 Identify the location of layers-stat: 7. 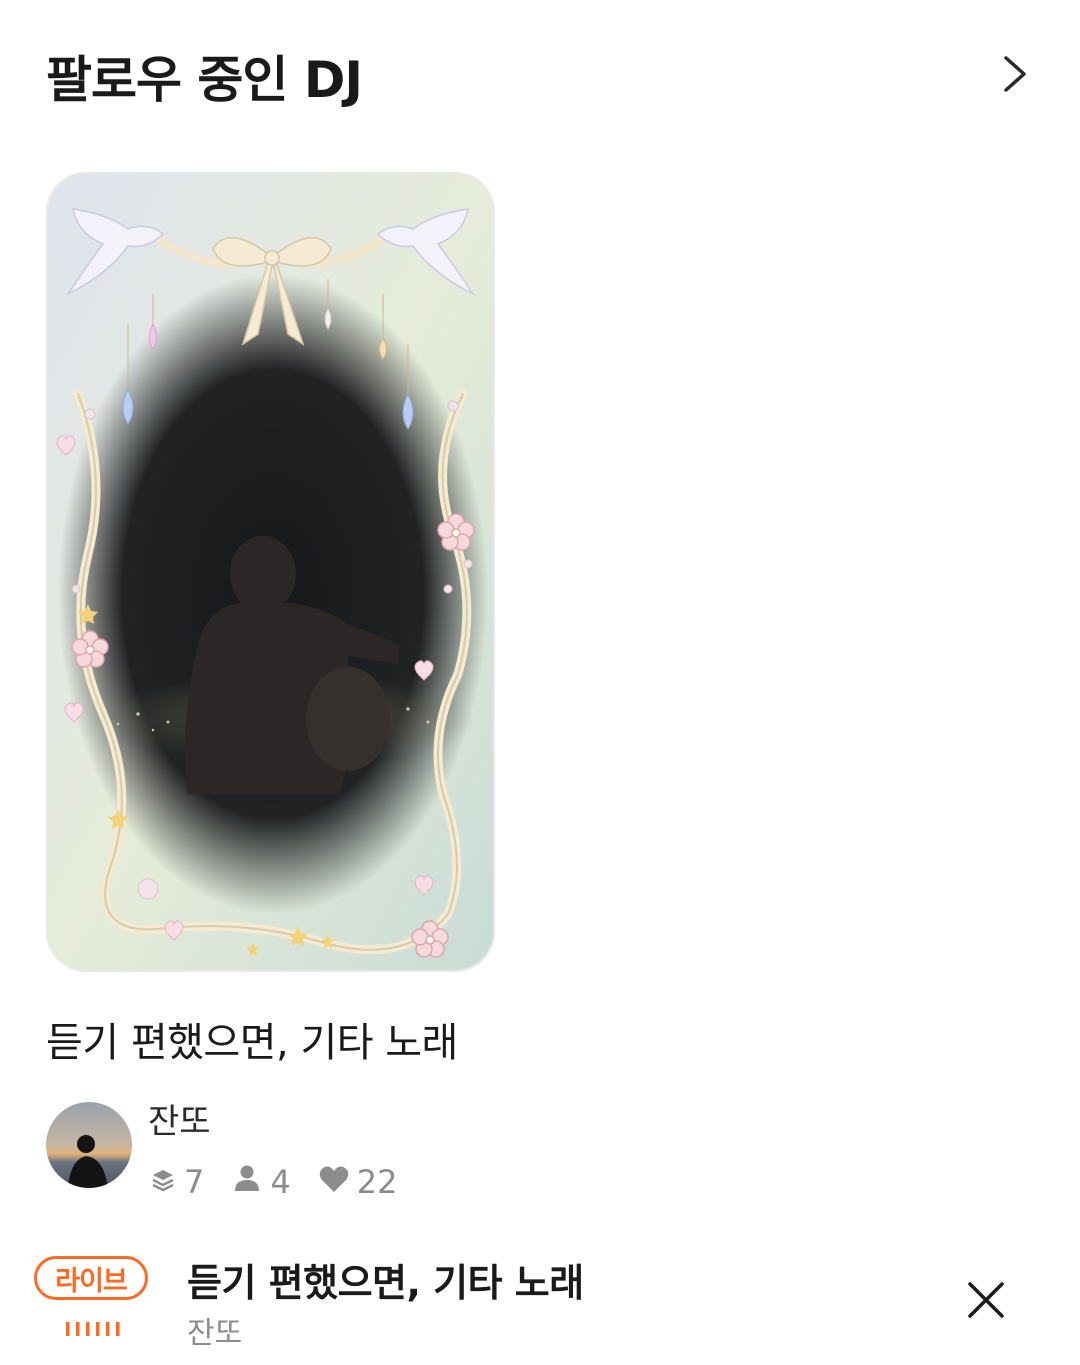
(177, 1182).